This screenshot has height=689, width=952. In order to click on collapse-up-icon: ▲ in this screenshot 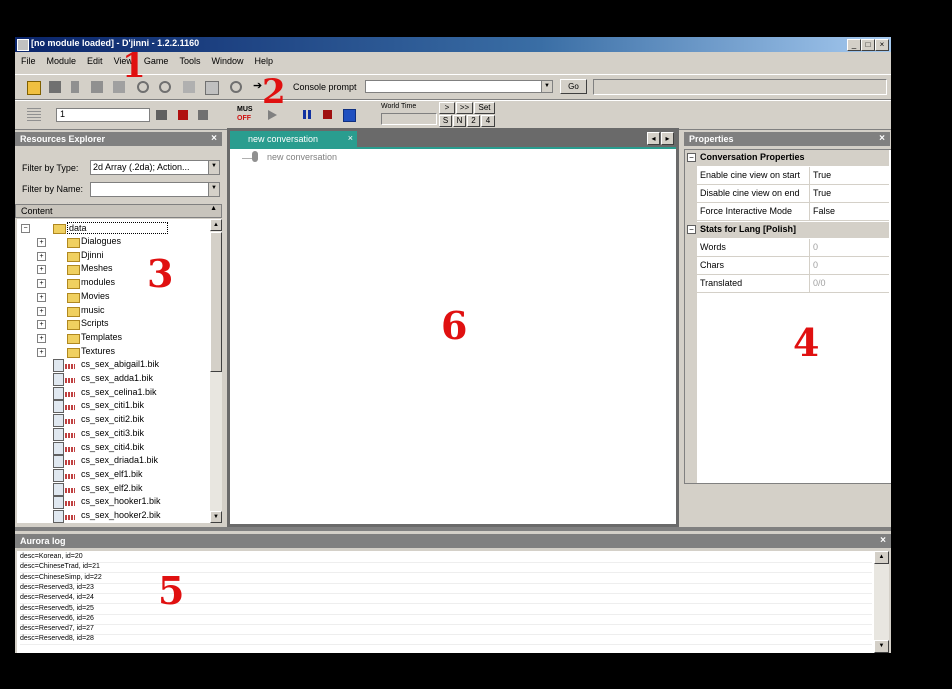, I will do `click(213, 208)`.